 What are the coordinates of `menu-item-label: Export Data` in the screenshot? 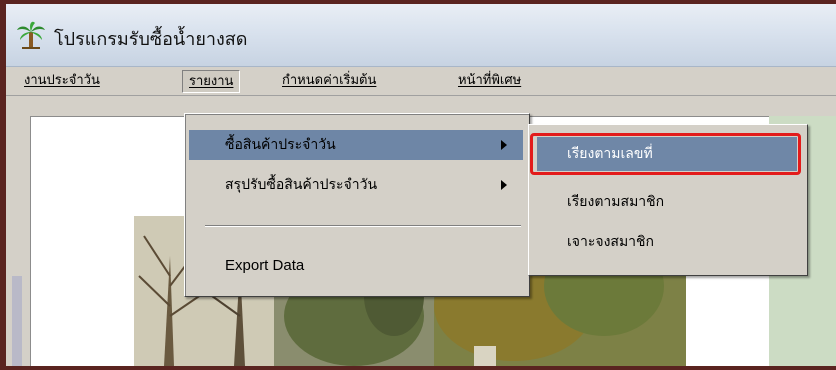 It's located at (265, 265).